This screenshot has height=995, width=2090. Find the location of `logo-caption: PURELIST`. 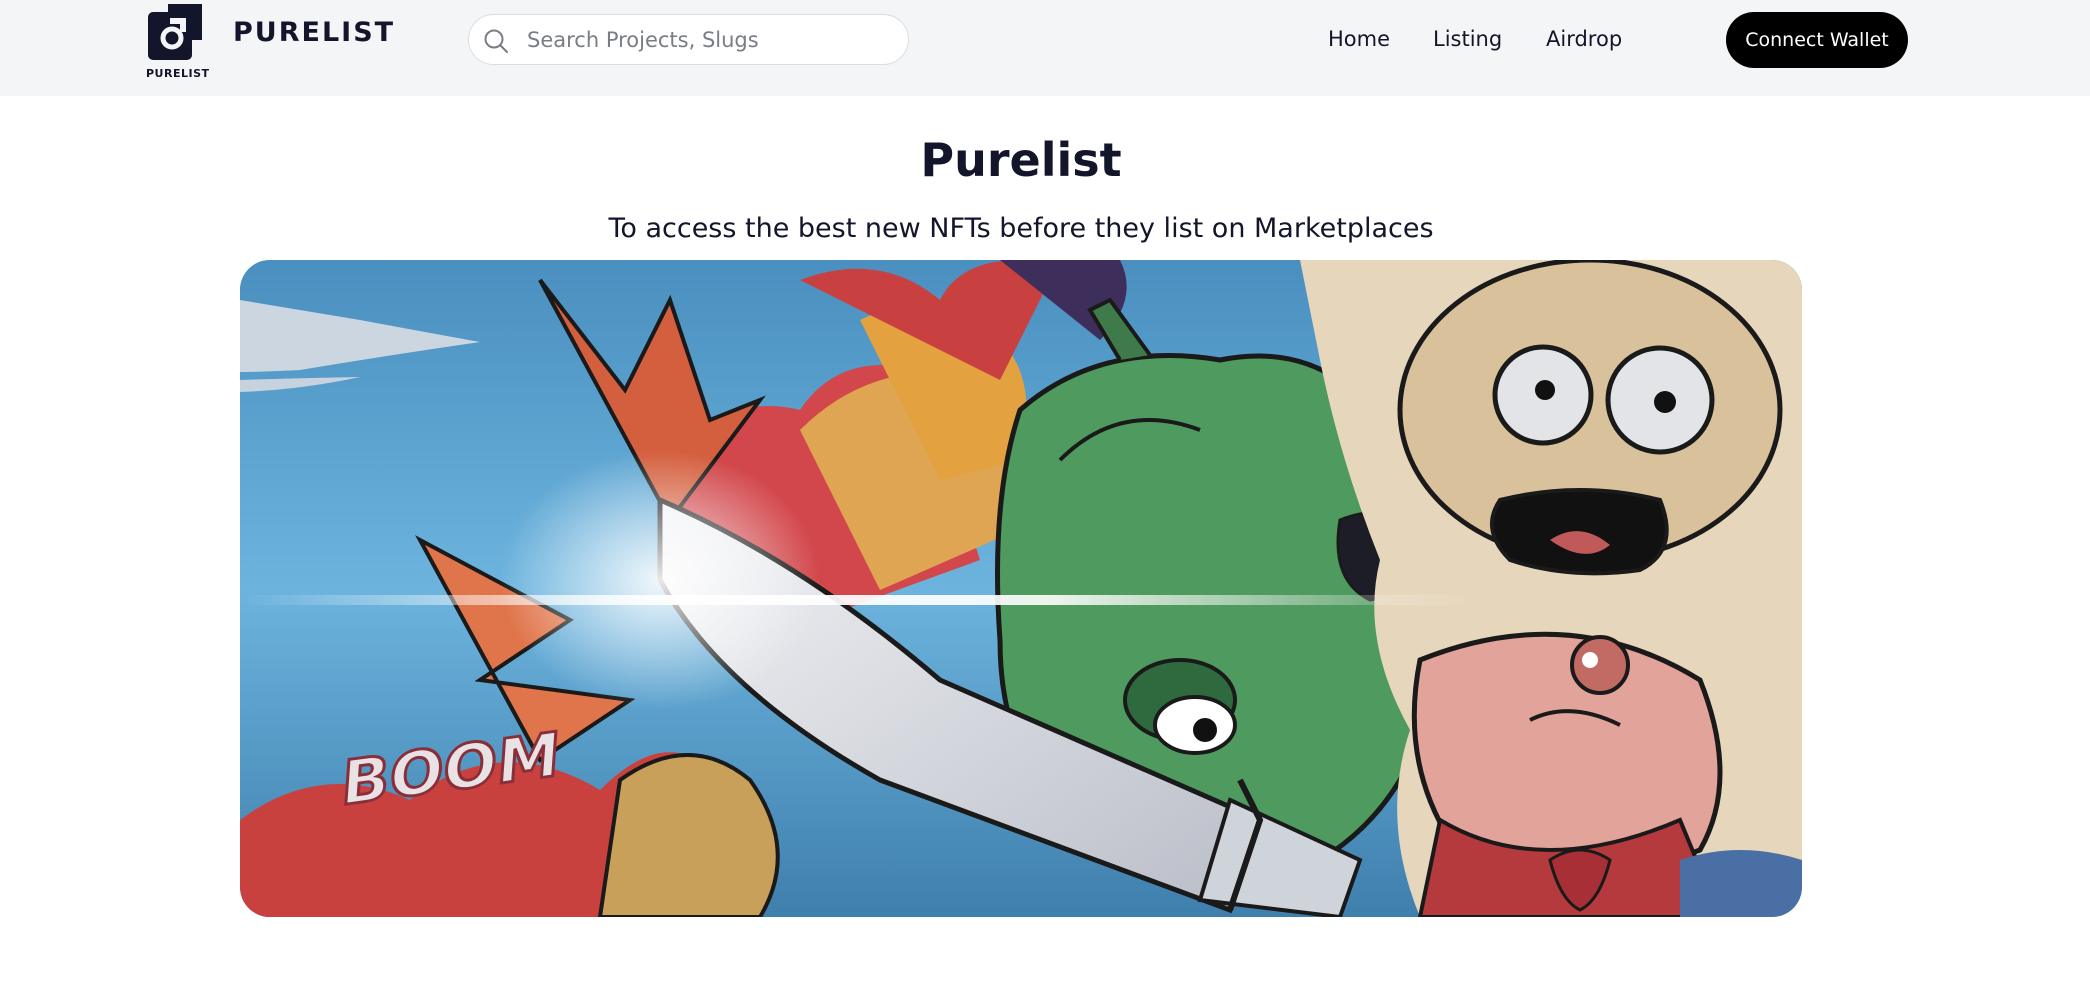

logo-caption: PURELIST is located at coordinates (178, 73).